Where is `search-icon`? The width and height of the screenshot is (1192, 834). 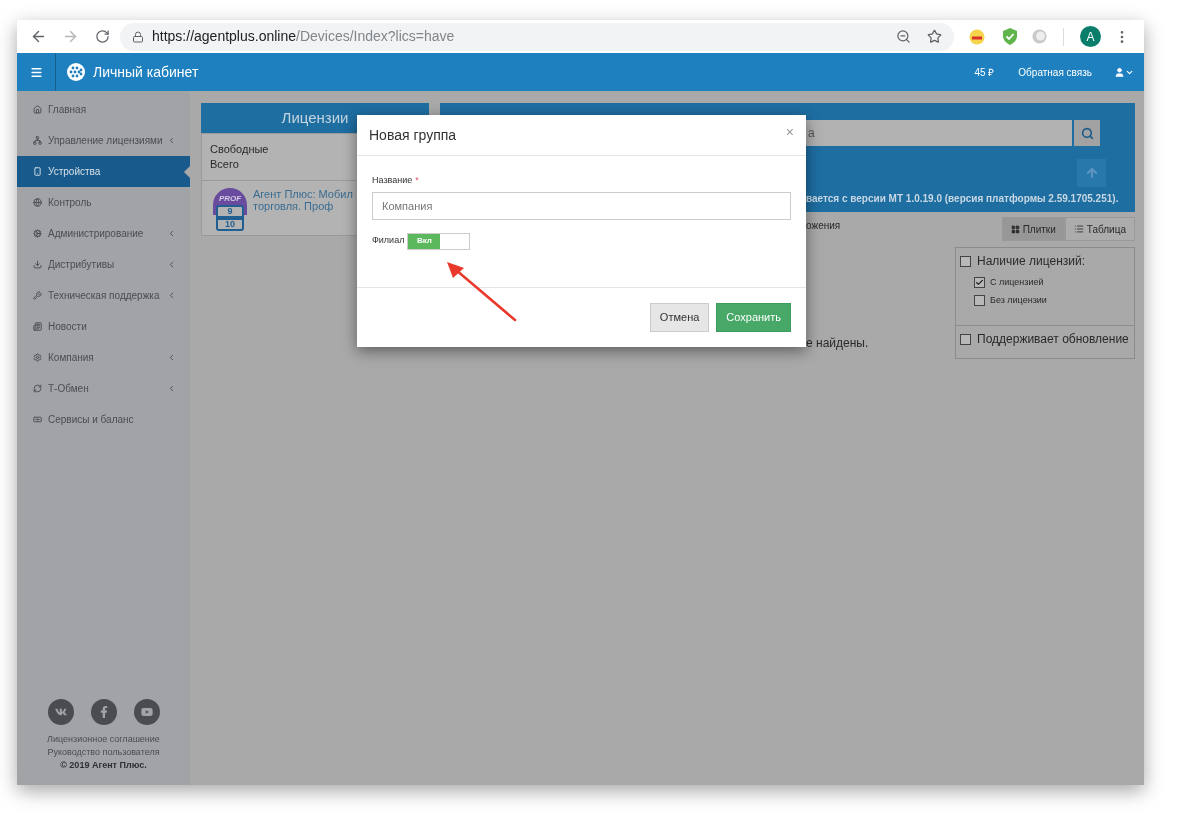 search-icon is located at coordinates (1087, 133).